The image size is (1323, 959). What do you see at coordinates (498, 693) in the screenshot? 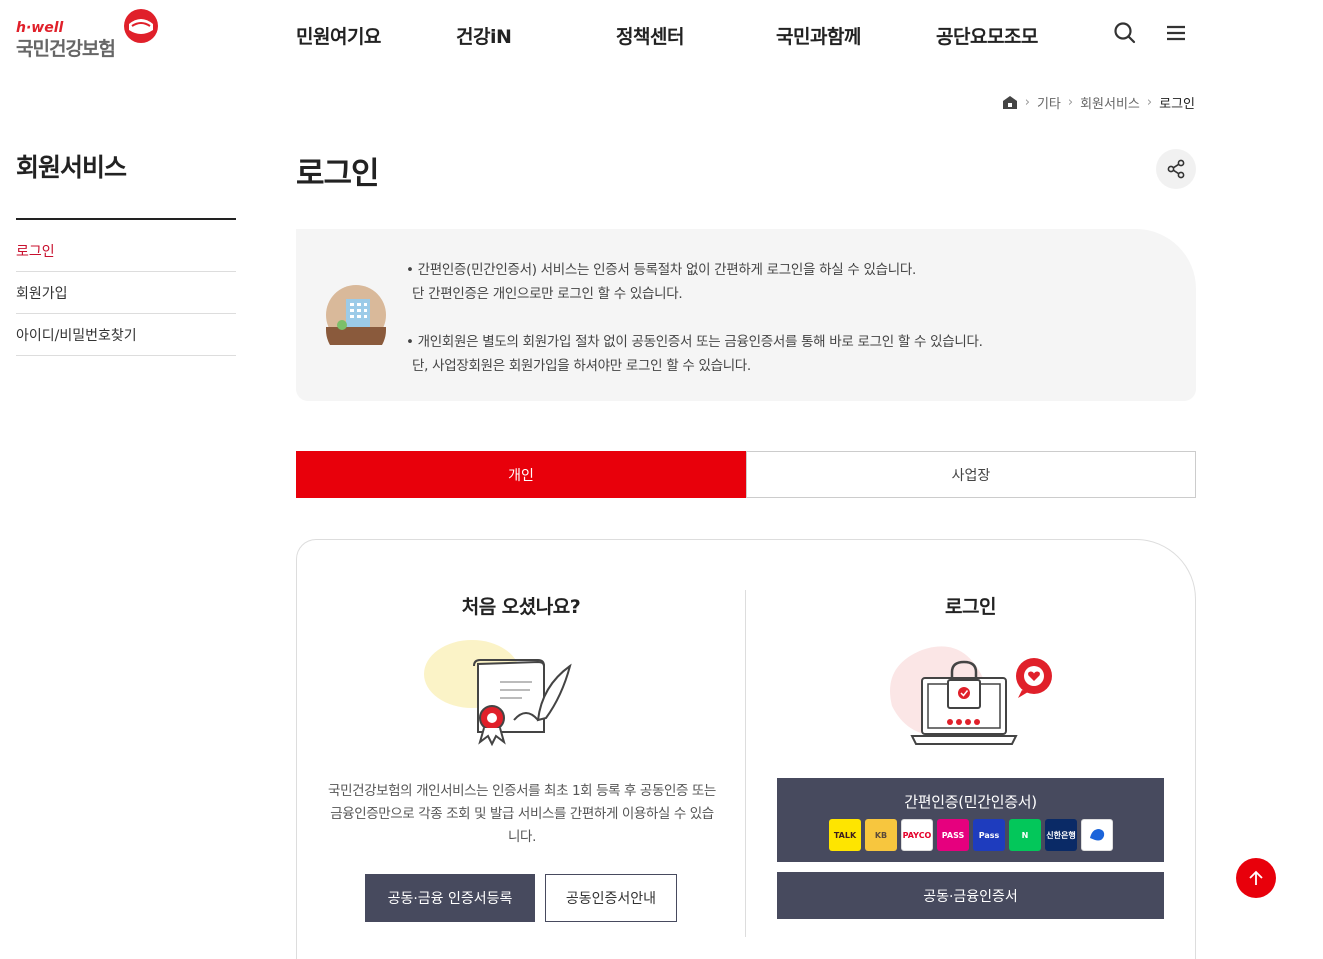
I see `certificate-quill-icon` at bounding box center [498, 693].